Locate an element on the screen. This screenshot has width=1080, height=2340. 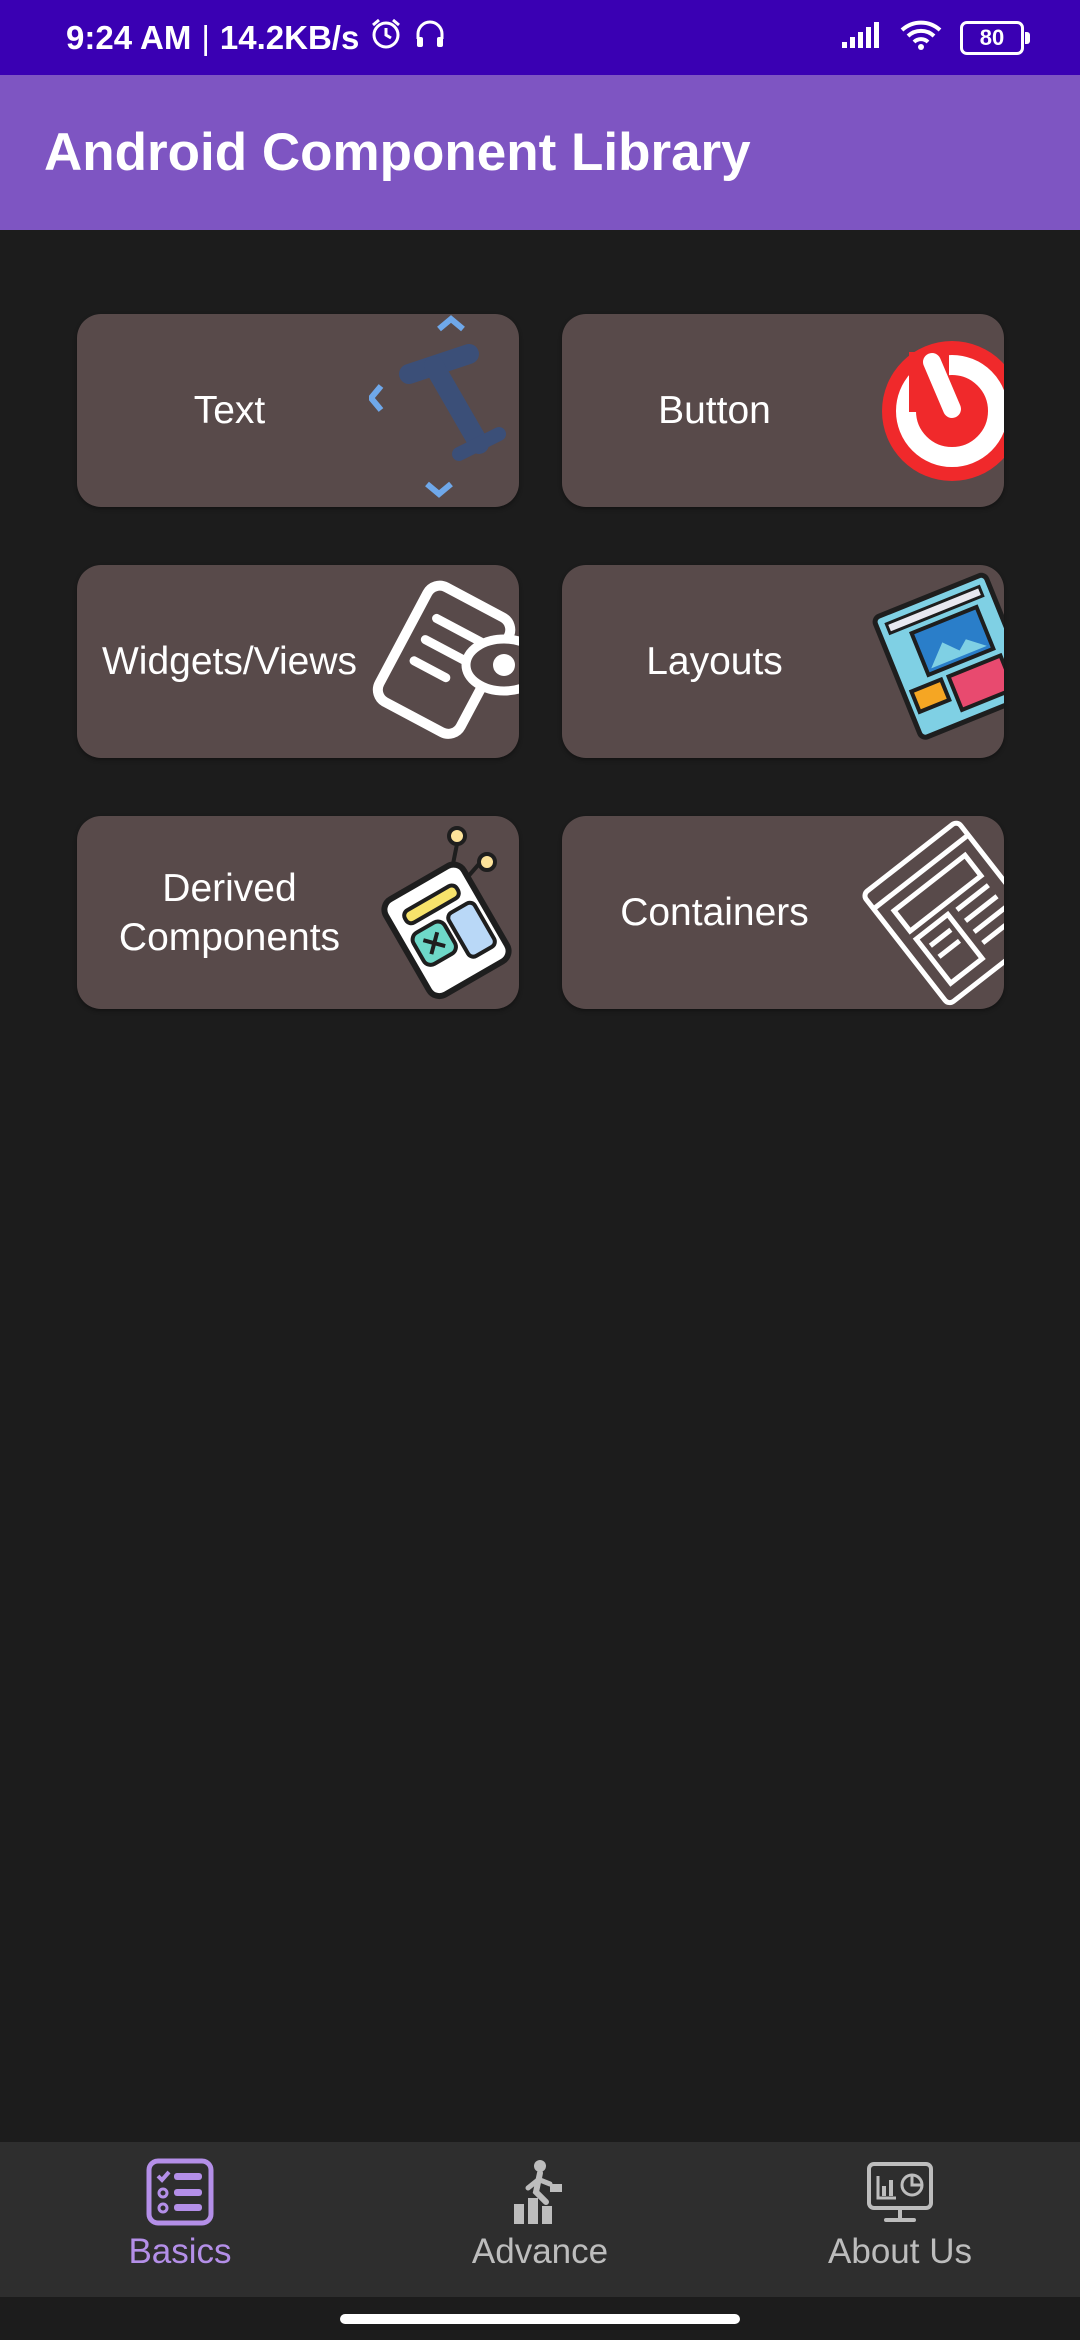
components-icon is located at coordinates (444, 912).